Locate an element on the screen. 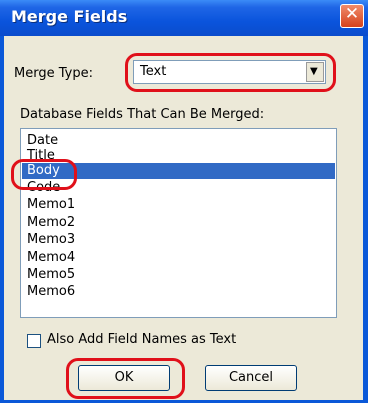  list-item: Code is located at coordinates (43, 188).